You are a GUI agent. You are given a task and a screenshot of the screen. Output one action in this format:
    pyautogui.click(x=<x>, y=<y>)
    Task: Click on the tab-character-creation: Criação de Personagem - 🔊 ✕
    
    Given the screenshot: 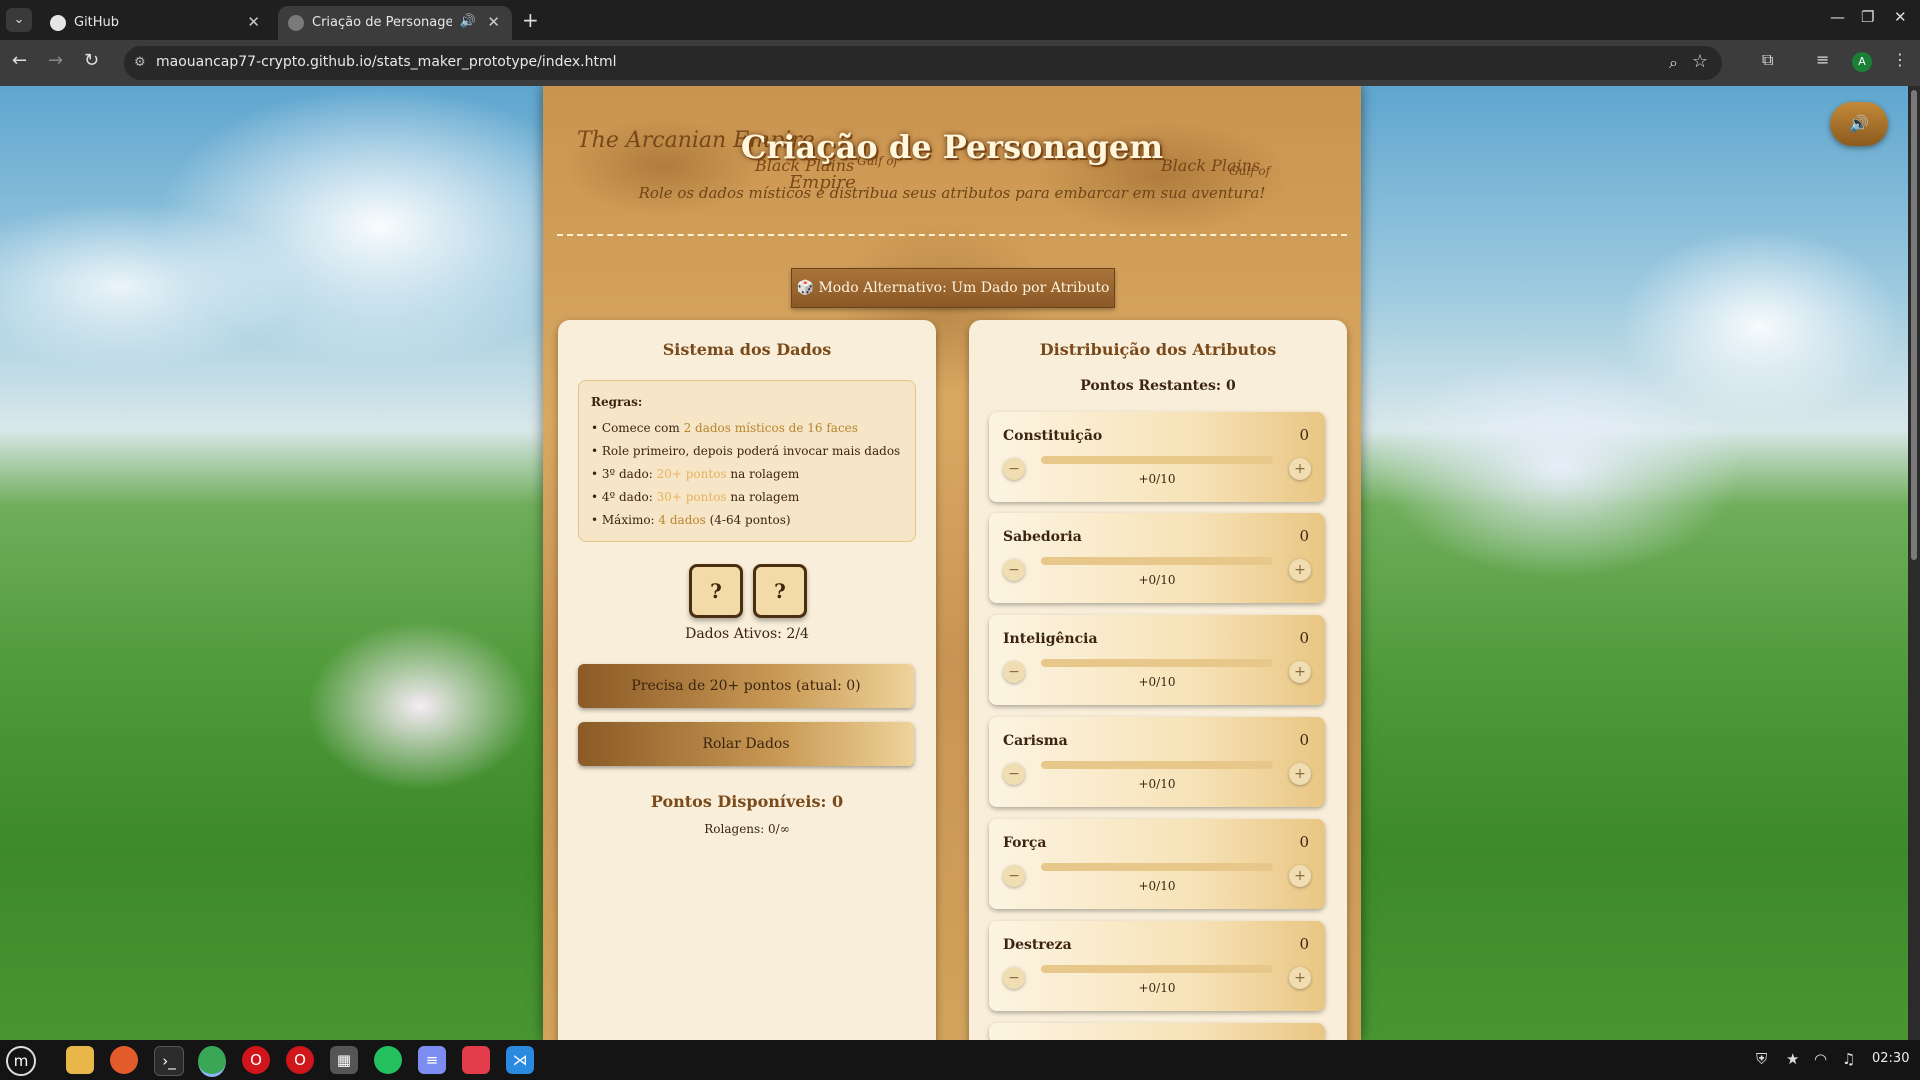 What is the action you would take?
    pyautogui.click(x=395, y=23)
    